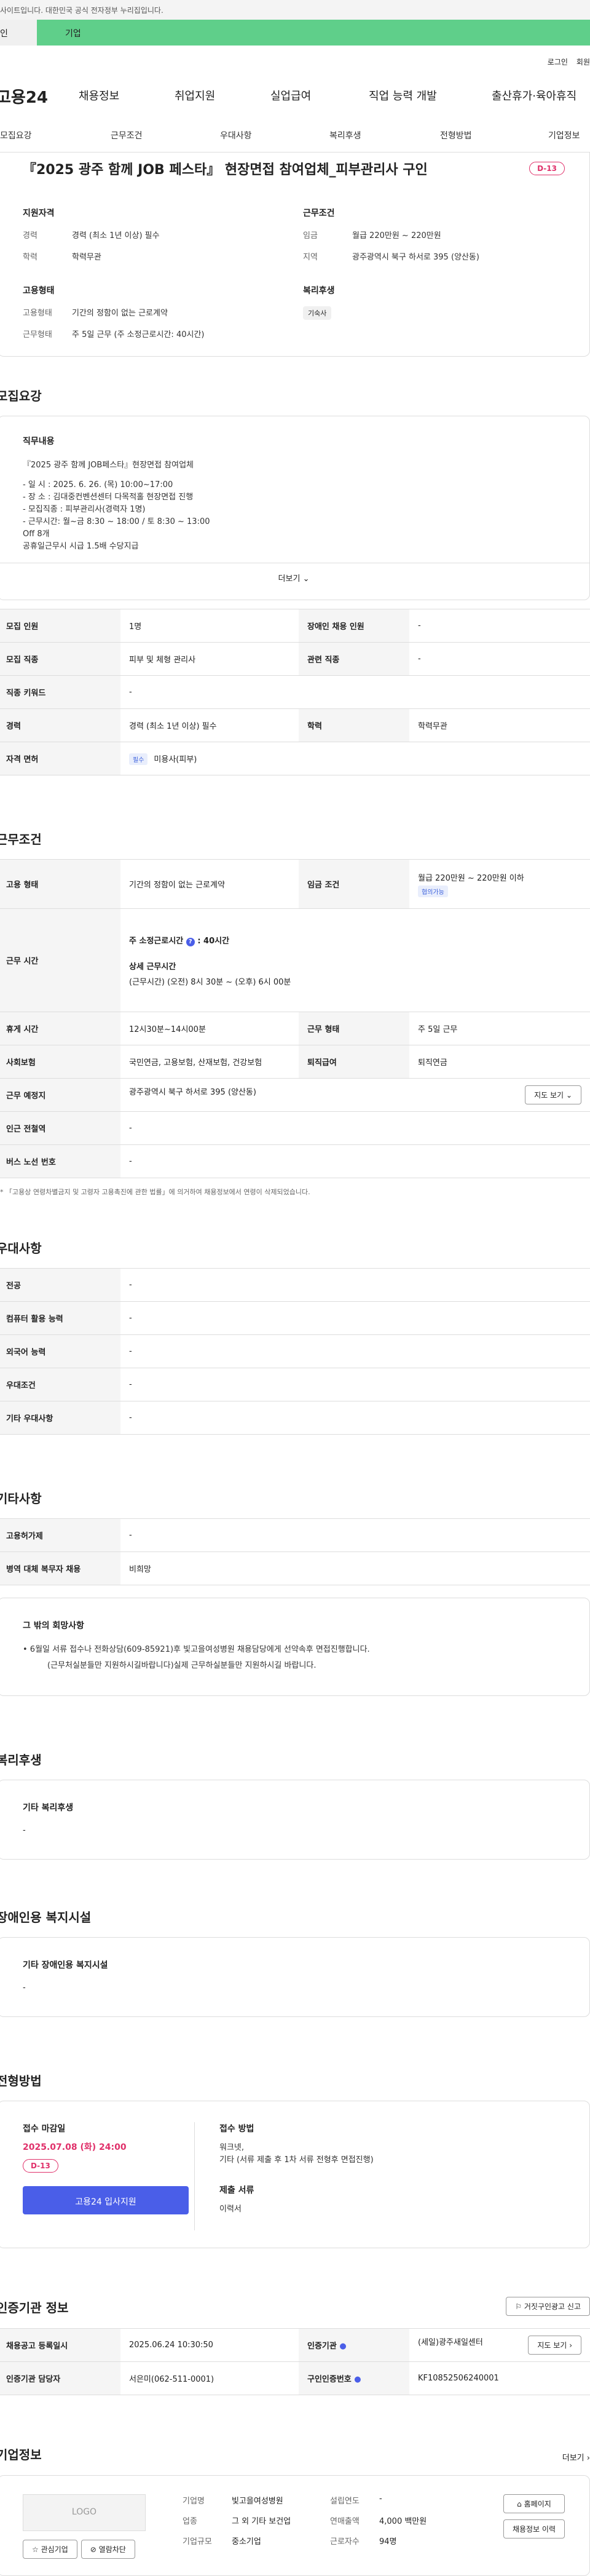  What do you see at coordinates (191, 942) in the screenshot?
I see `info-icon: ?` at bounding box center [191, 942].